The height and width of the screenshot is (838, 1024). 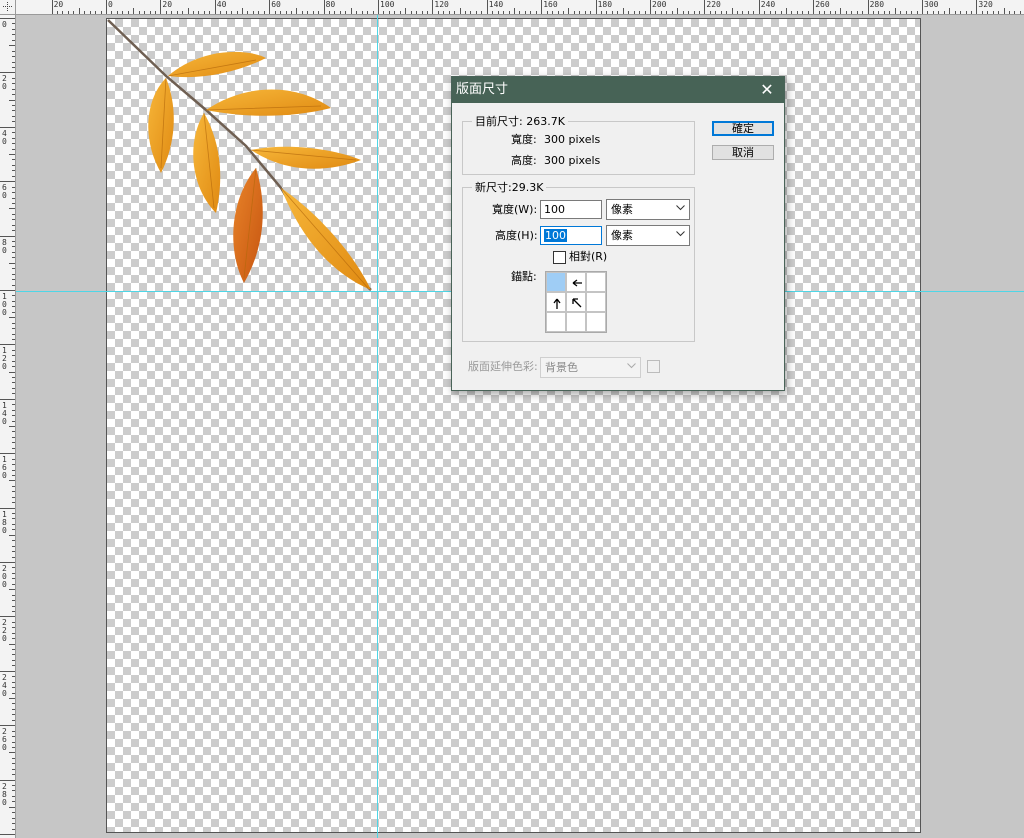 What do you see at coordinates (110, 4) in the screenshot?
I see `ruler-top-label: 0` at bounding box center [110, 4].